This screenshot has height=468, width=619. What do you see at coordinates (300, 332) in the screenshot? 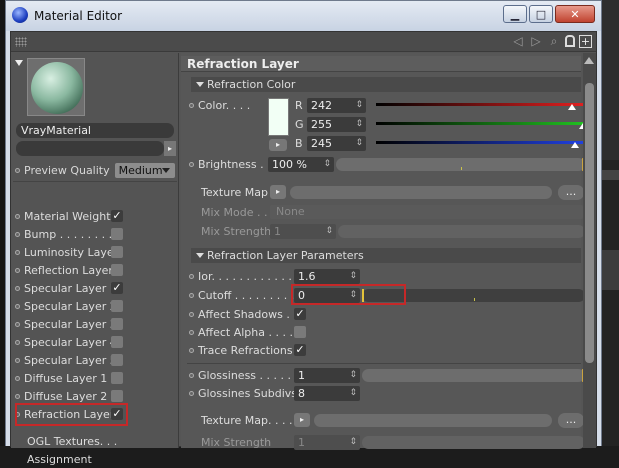
I see `affect-alpha-checkbox` at bounding box center [300, 332].